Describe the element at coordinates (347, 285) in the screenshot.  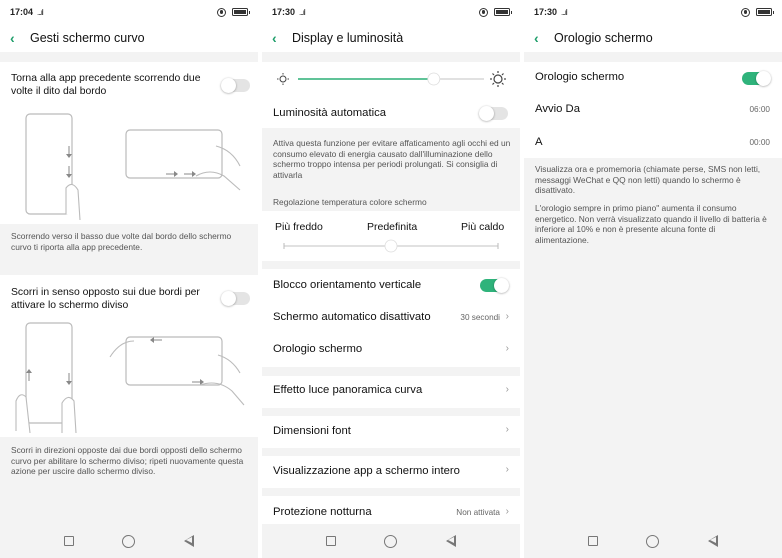
I see `row-label: Blocco orientamento verticale` at that location.